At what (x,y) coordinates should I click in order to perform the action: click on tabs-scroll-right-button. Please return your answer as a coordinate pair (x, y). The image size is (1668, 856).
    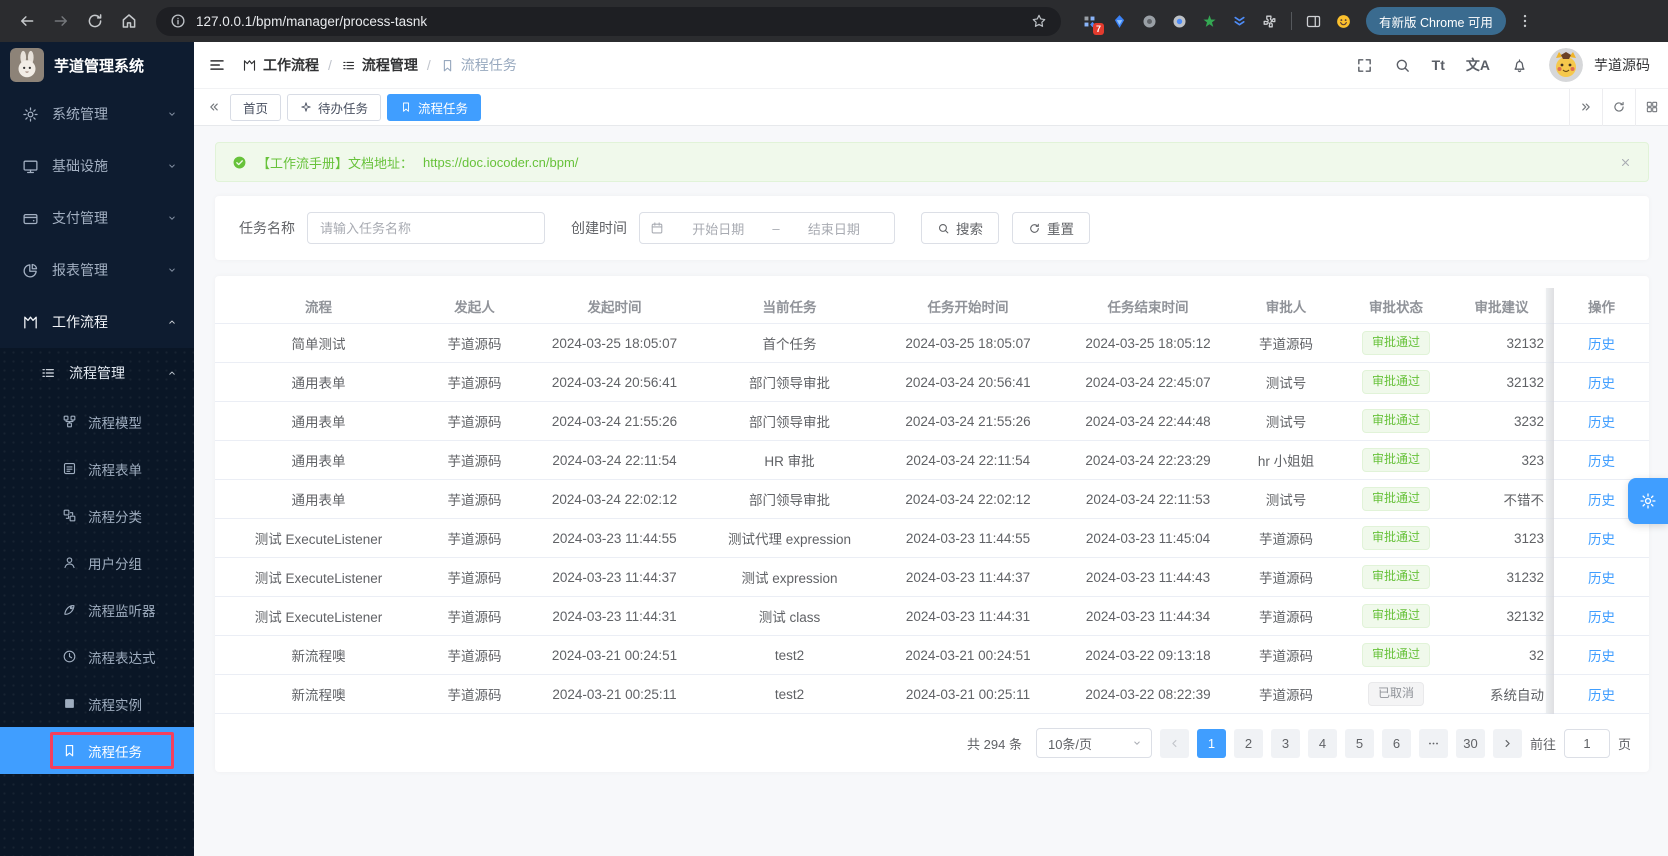
    Looking at the image, I should click on (1585, 107).